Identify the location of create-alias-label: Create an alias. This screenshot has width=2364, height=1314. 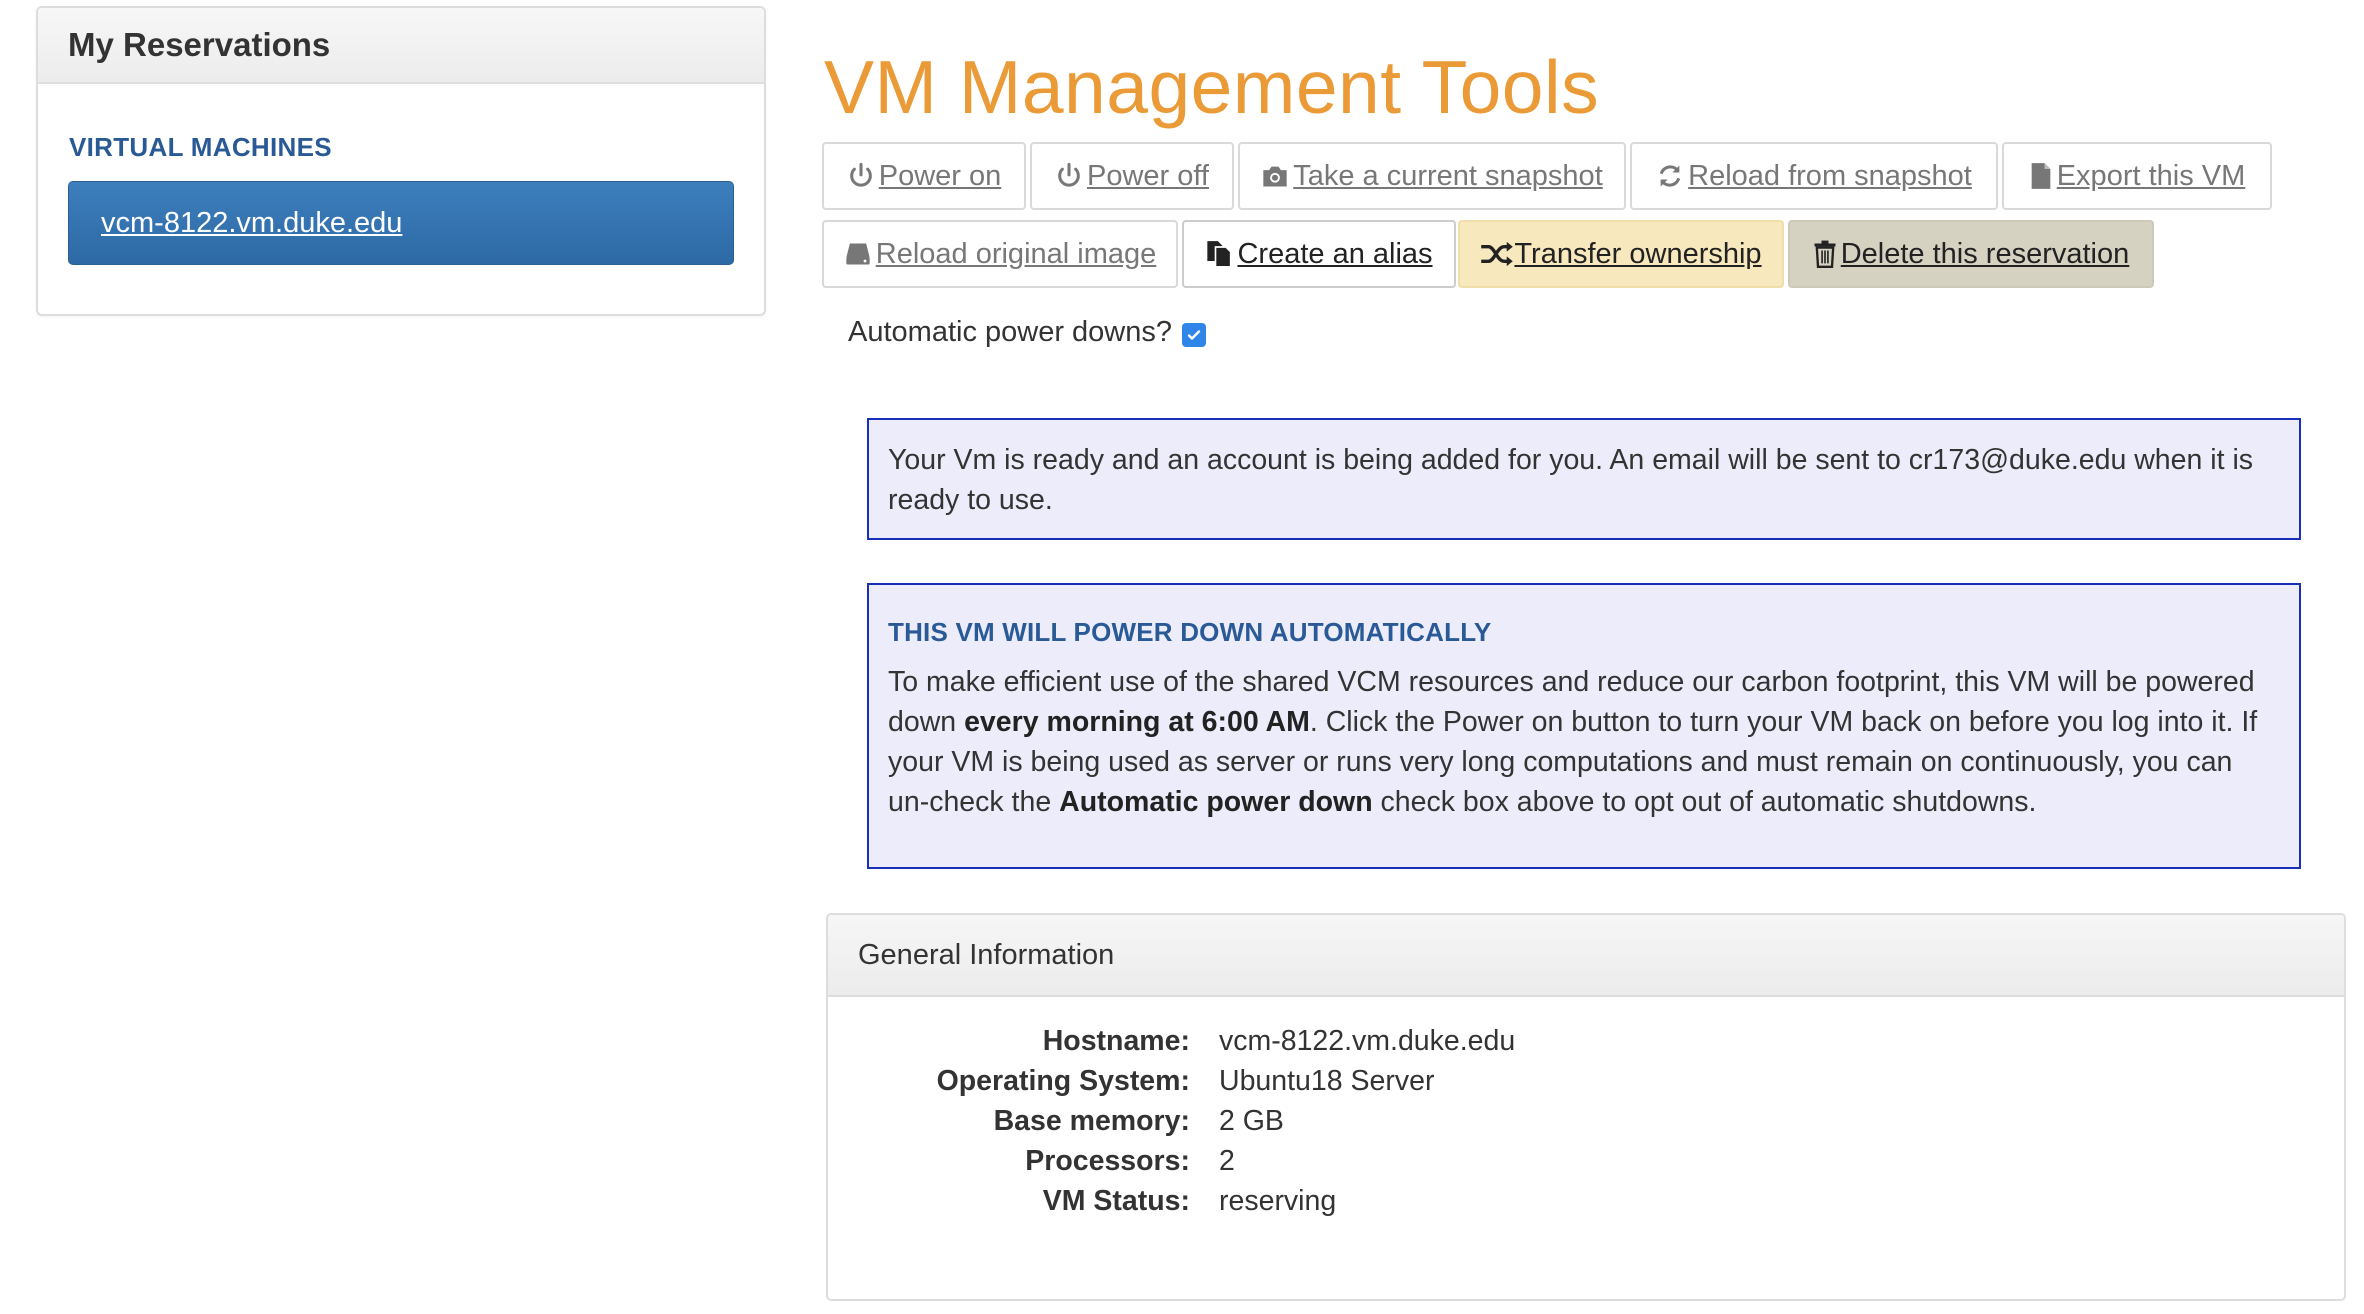
(1335, 253).